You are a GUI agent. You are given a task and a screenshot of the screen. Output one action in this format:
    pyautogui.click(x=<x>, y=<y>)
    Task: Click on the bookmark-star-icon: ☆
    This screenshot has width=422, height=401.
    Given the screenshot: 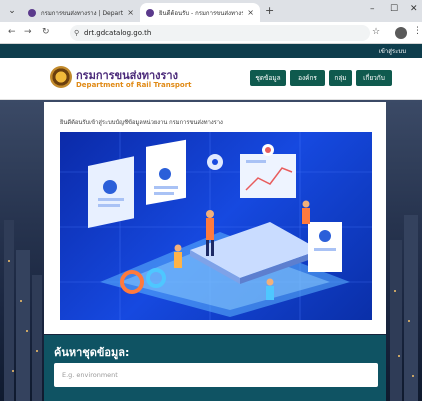 What is the action you would take?
    pyautogui.click(x=376, y=32)
    